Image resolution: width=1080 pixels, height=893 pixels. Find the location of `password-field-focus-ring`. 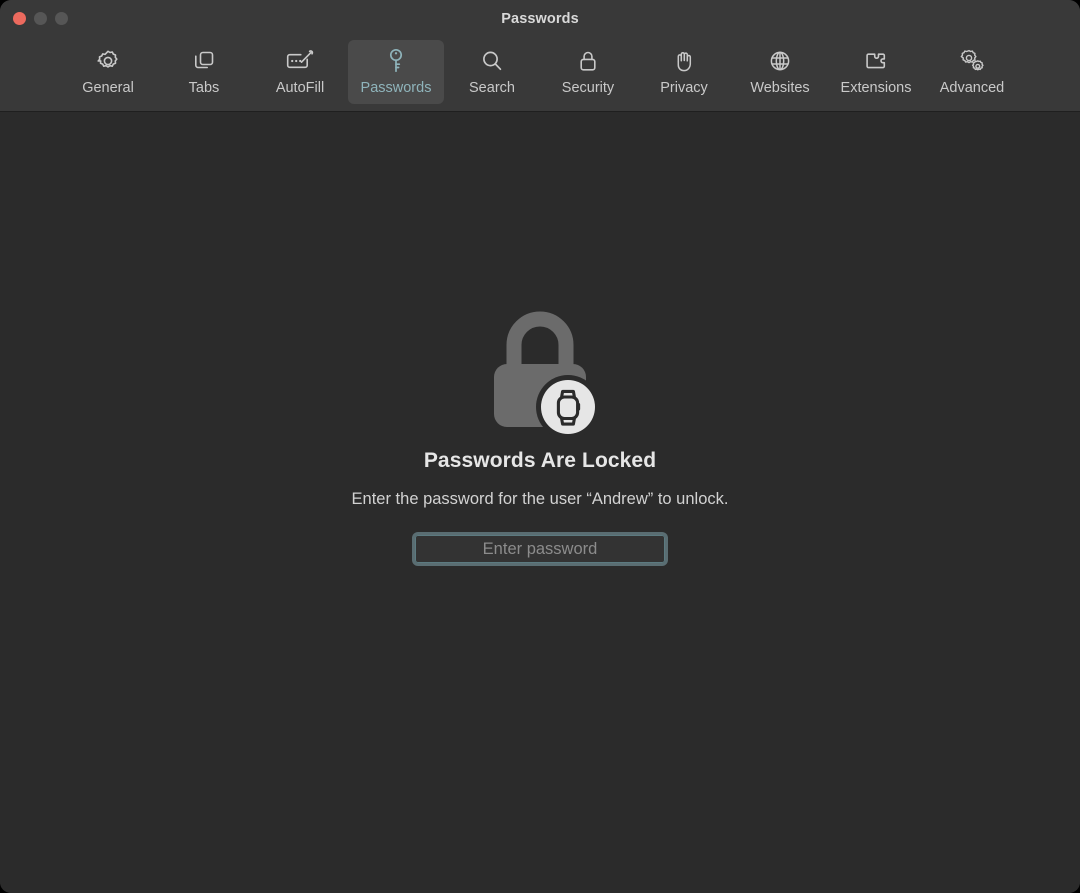

password-field-focus-ring is located at coordinates (540, 549).